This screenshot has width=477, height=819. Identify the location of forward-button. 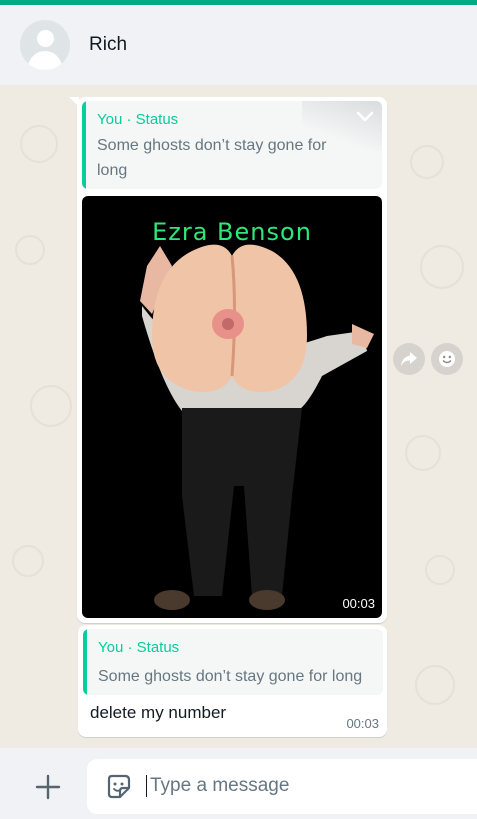
(409, 359).